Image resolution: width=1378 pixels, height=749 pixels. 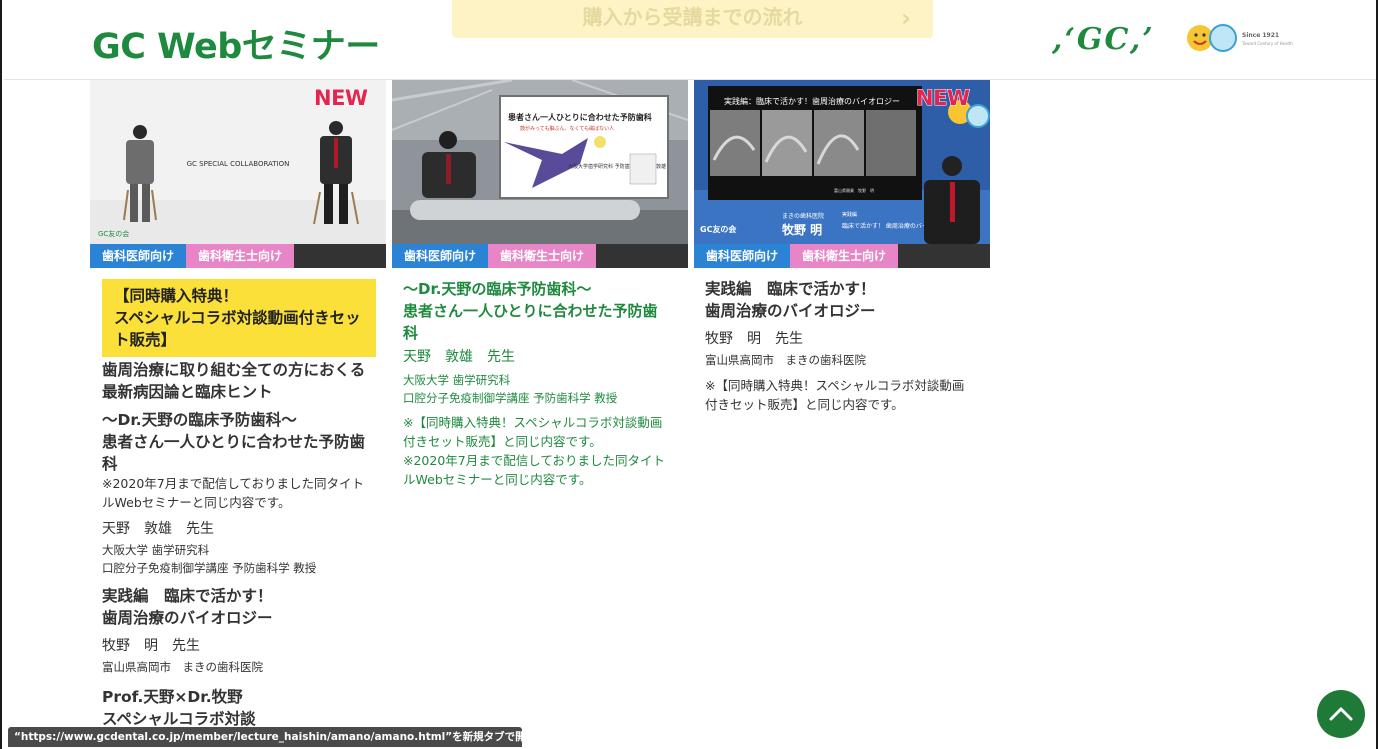 I want to click on card1-section4-title: Prof.天野×Dr.牧野 スペシャルコラボ対談, so click(x=247, y=708).